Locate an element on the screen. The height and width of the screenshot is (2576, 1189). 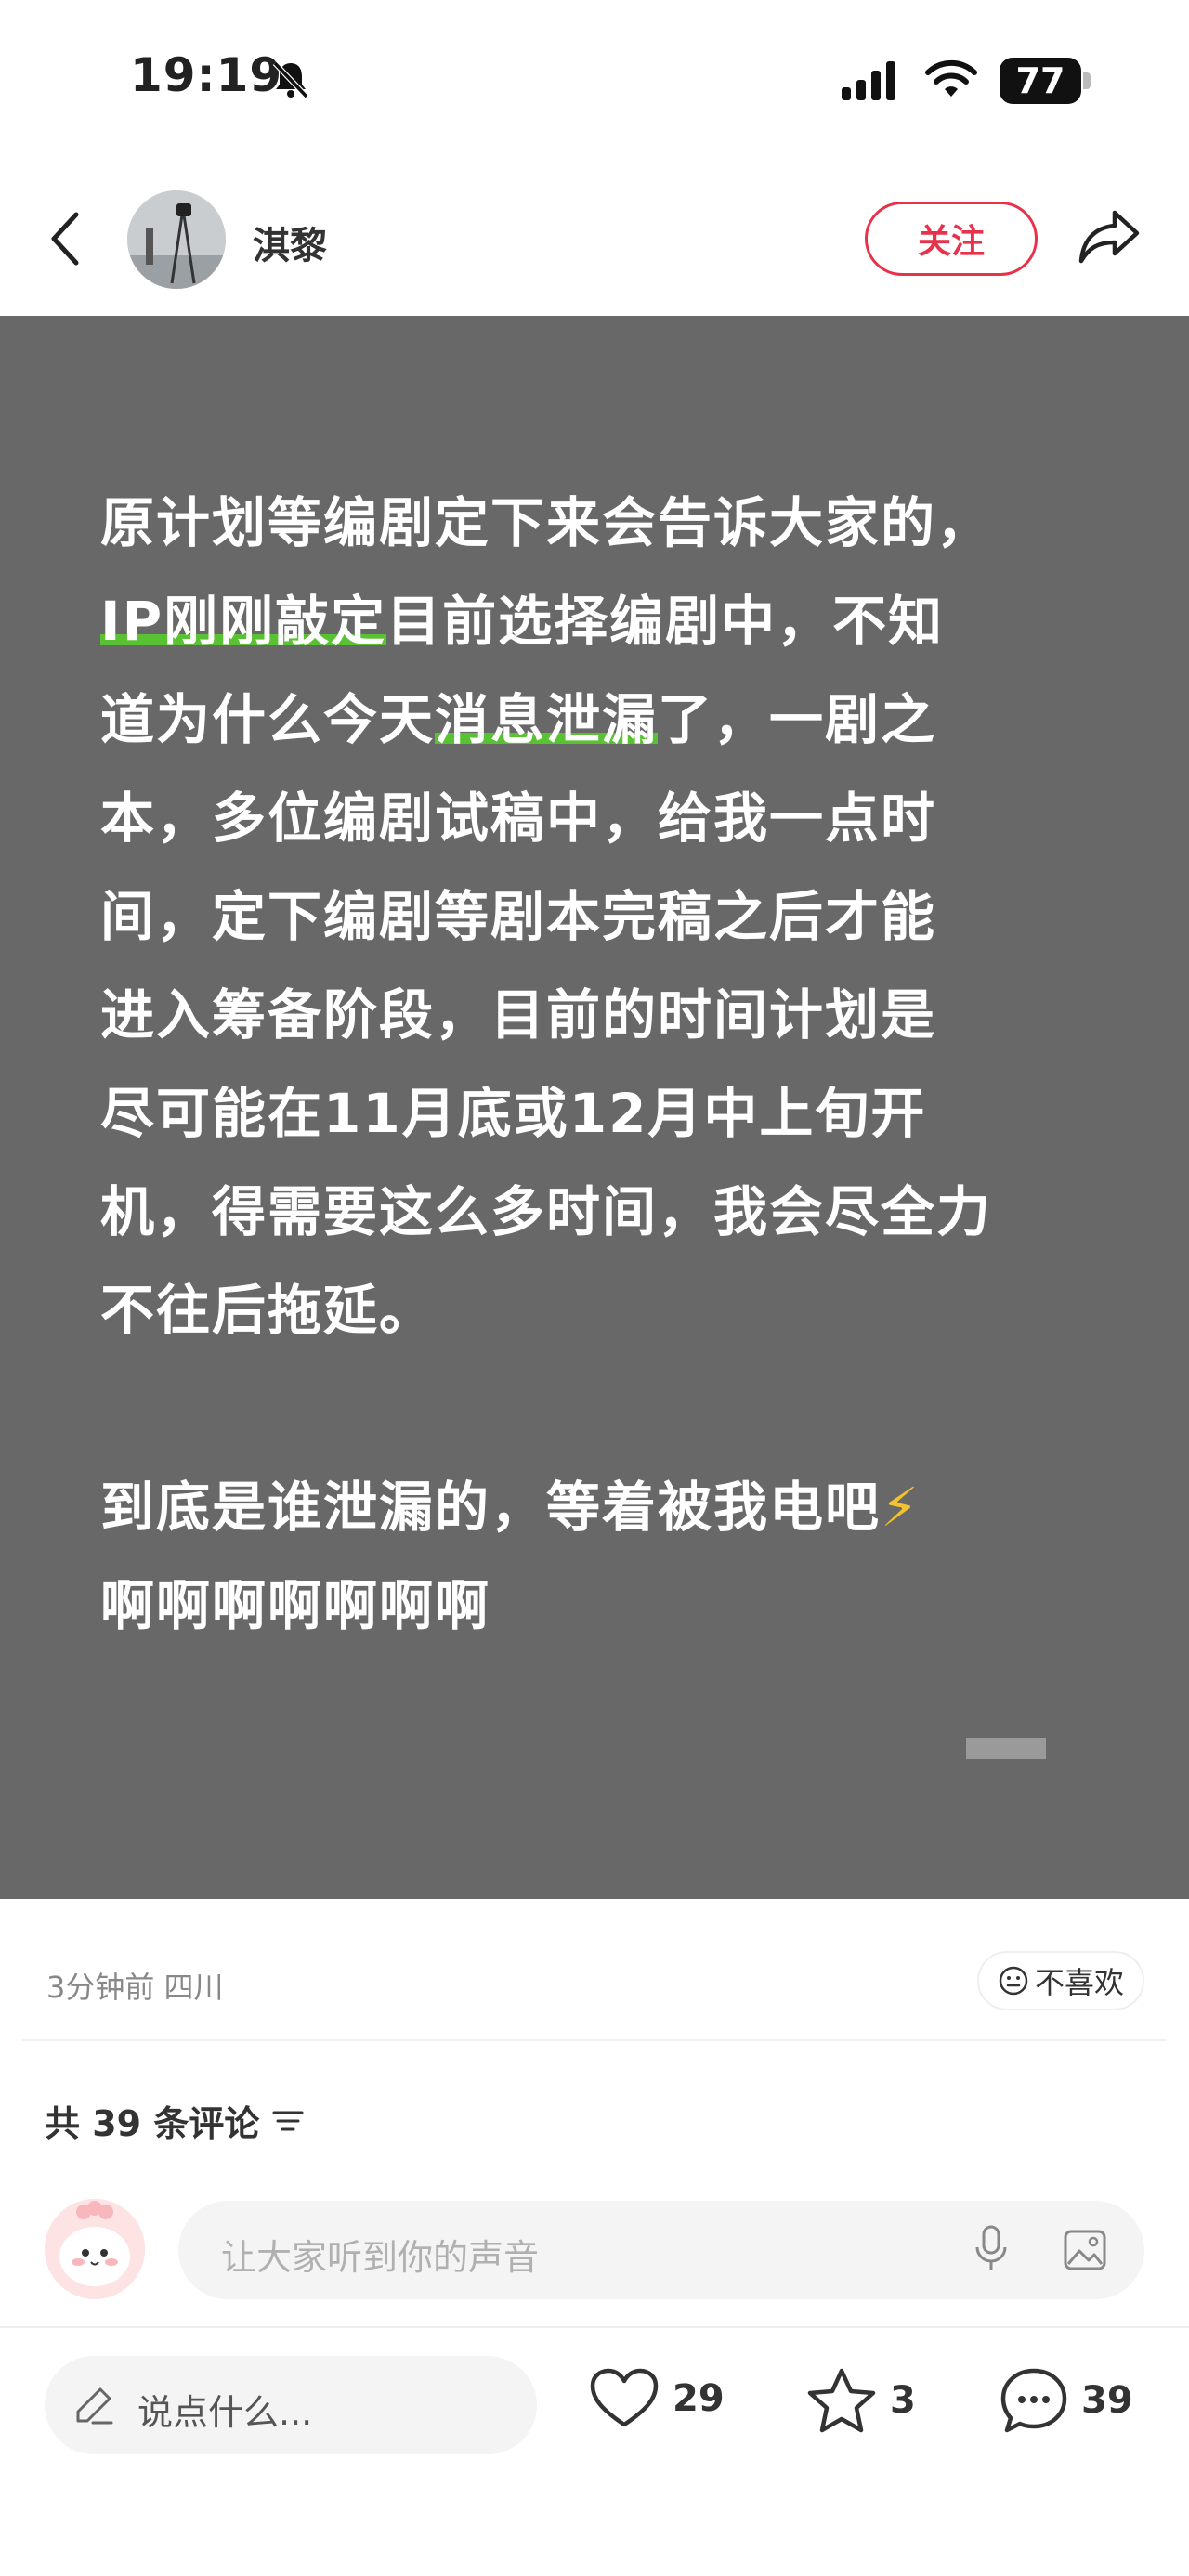
highlighted-text: 消息泄漏 is located at coordinates (547, 719).